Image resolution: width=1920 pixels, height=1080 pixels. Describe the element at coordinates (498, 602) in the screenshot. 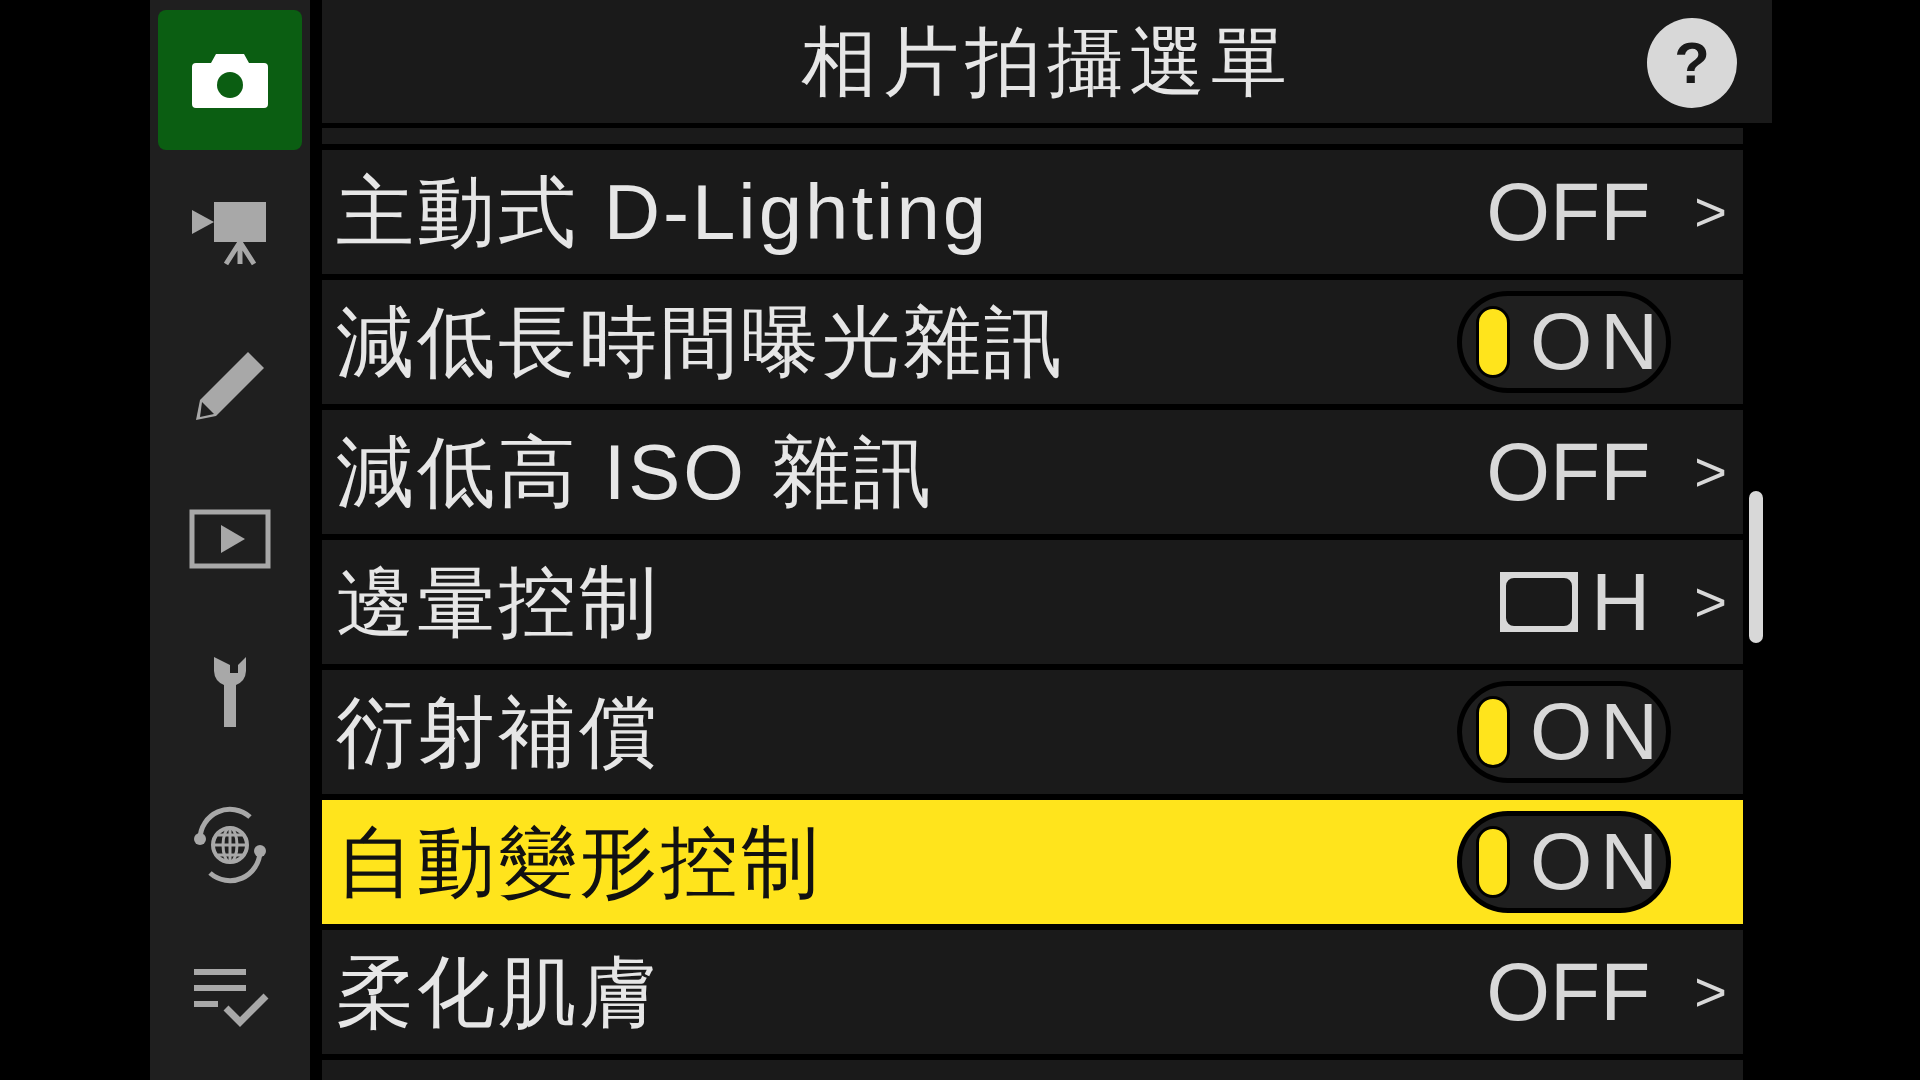

I see `menu-label: 邊暈控制` at that location.